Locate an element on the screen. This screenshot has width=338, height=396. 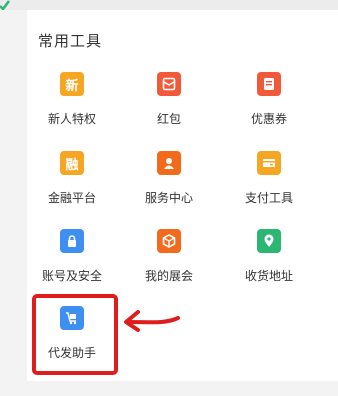
exhibition-icon is located at coordinates (169, 241).